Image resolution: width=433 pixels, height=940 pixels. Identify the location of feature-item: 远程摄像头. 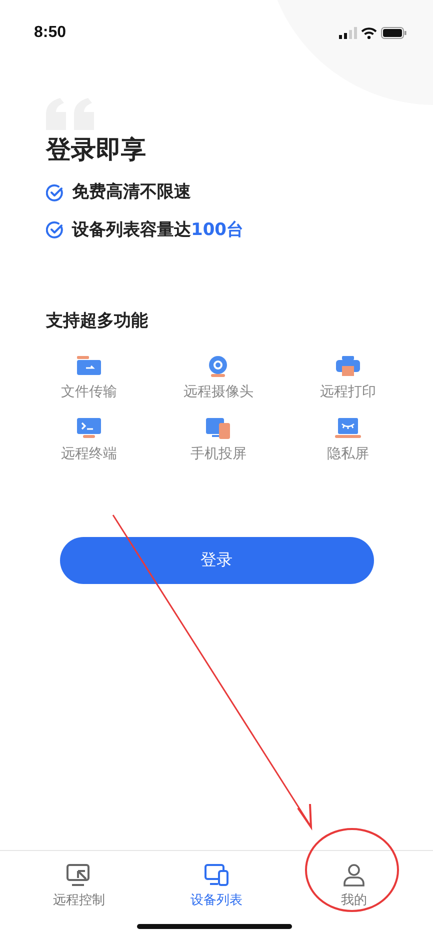
(219, 378).